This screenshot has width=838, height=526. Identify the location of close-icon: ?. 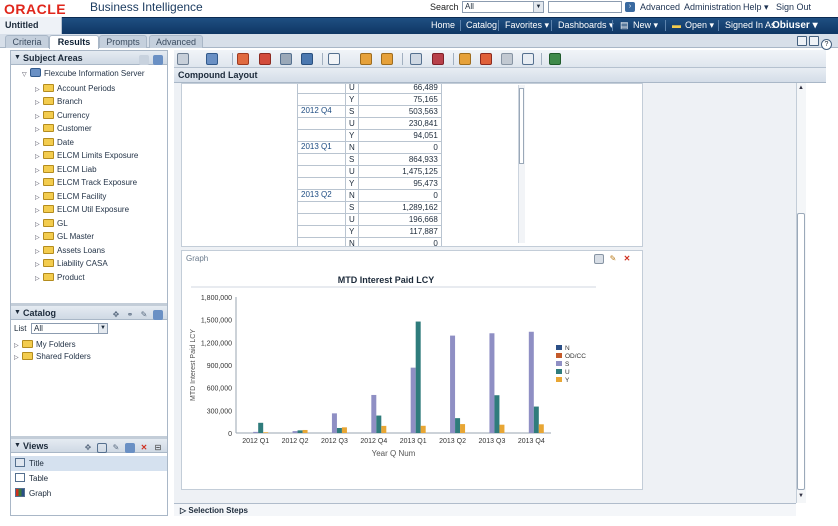
(826, 44).